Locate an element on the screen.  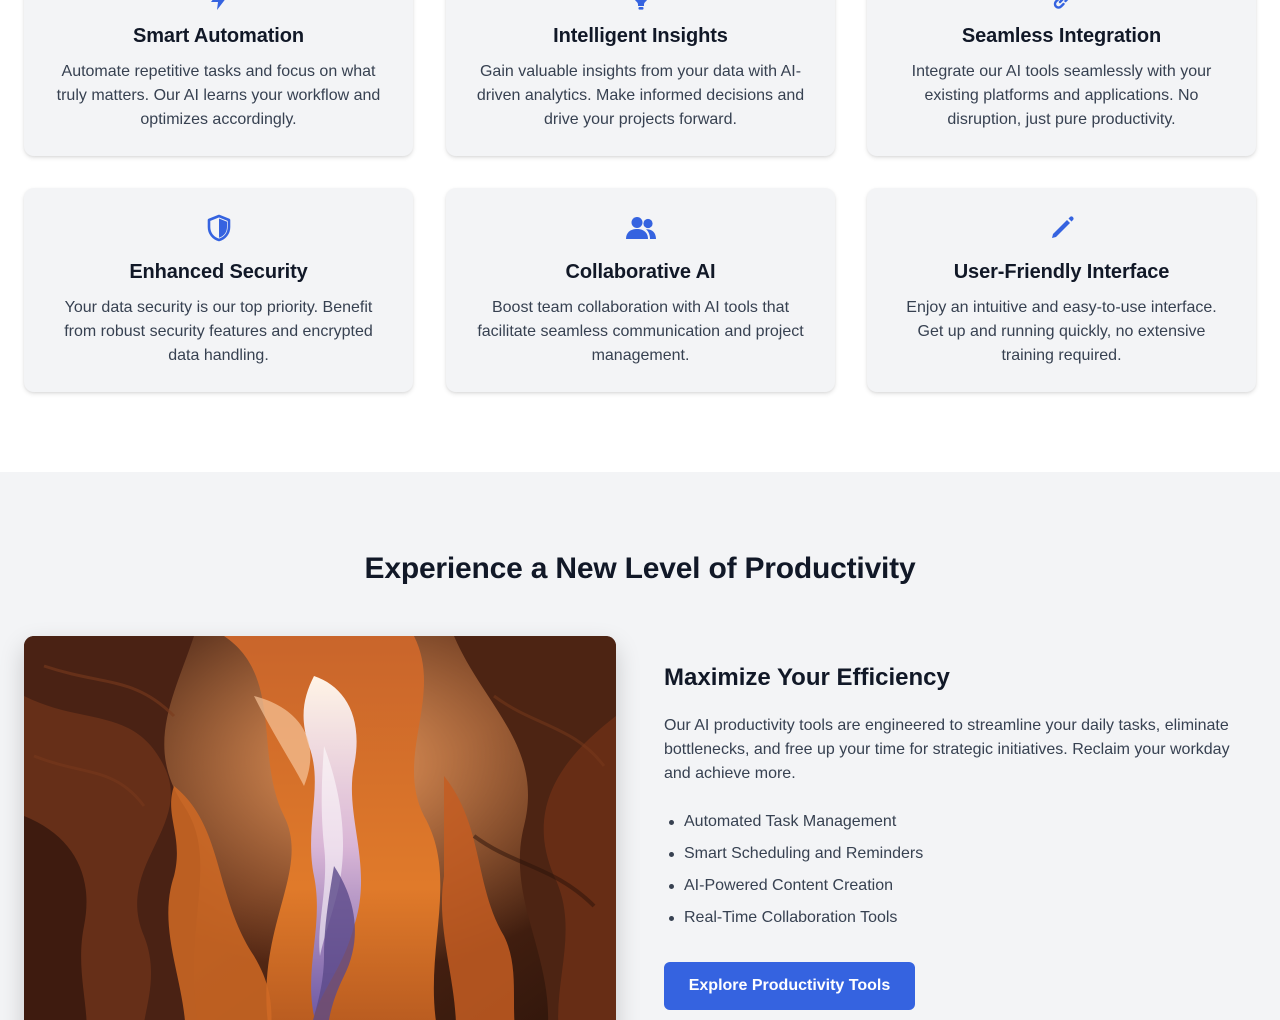
list-item-label: Smart Scheduling and Reminders is located at coordinates (804, 853).